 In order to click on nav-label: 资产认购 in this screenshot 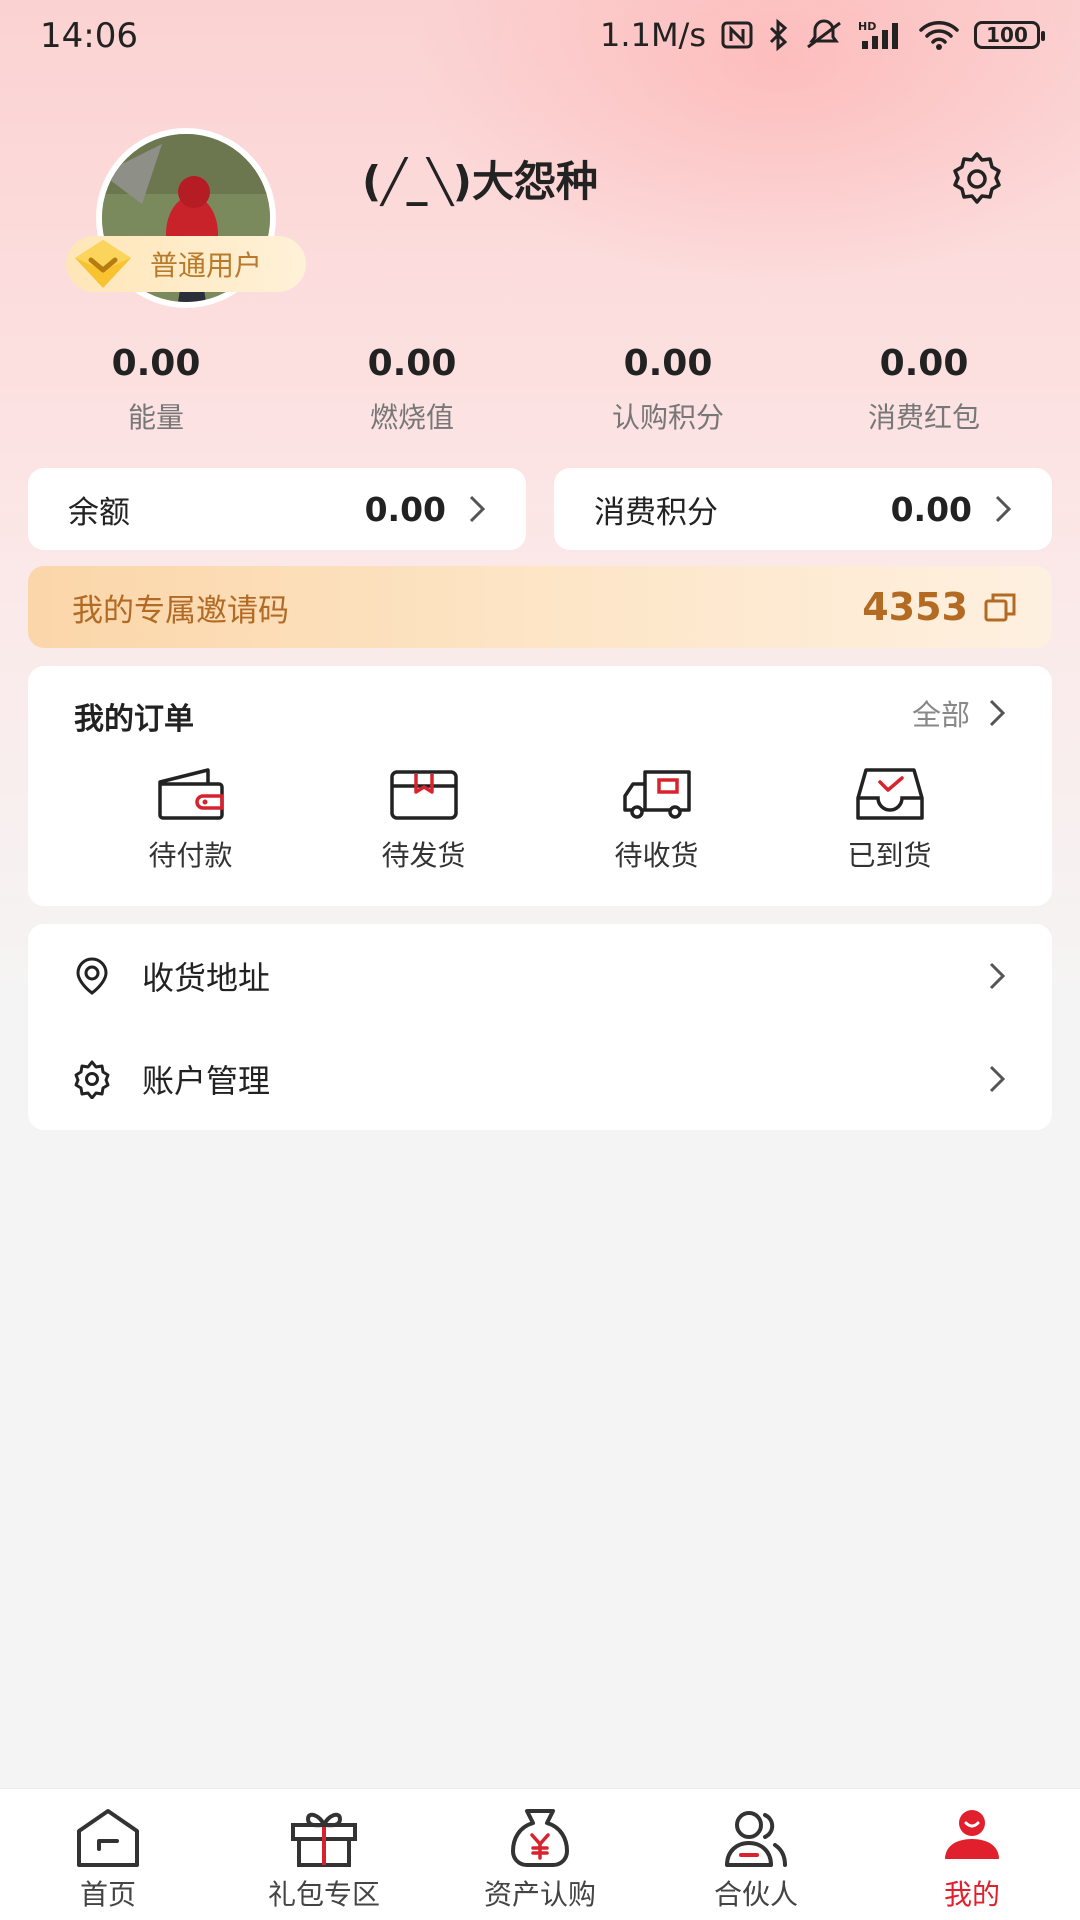, I will do `click(539, 1894)`.